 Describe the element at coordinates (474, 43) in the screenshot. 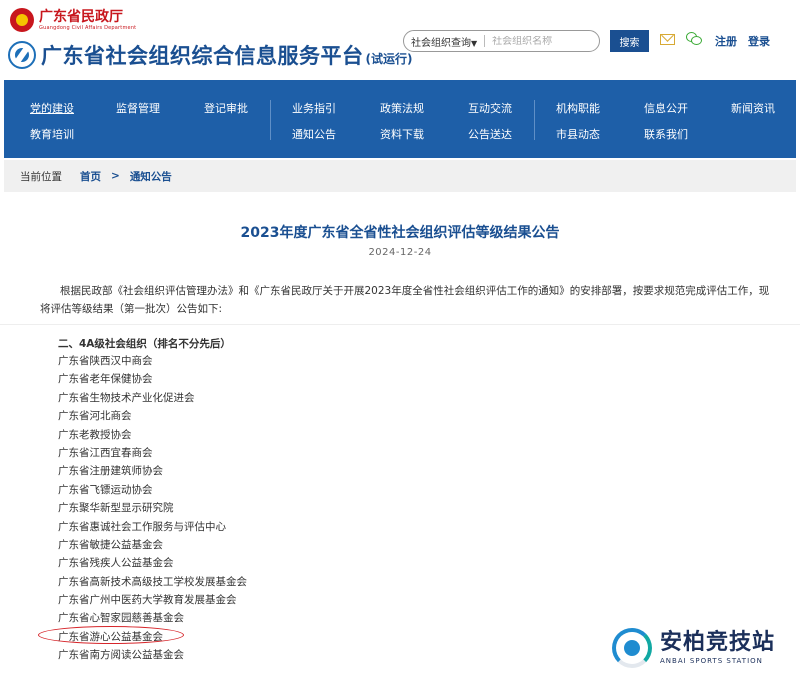

I see `caret-down-icon: ▼` at that location.